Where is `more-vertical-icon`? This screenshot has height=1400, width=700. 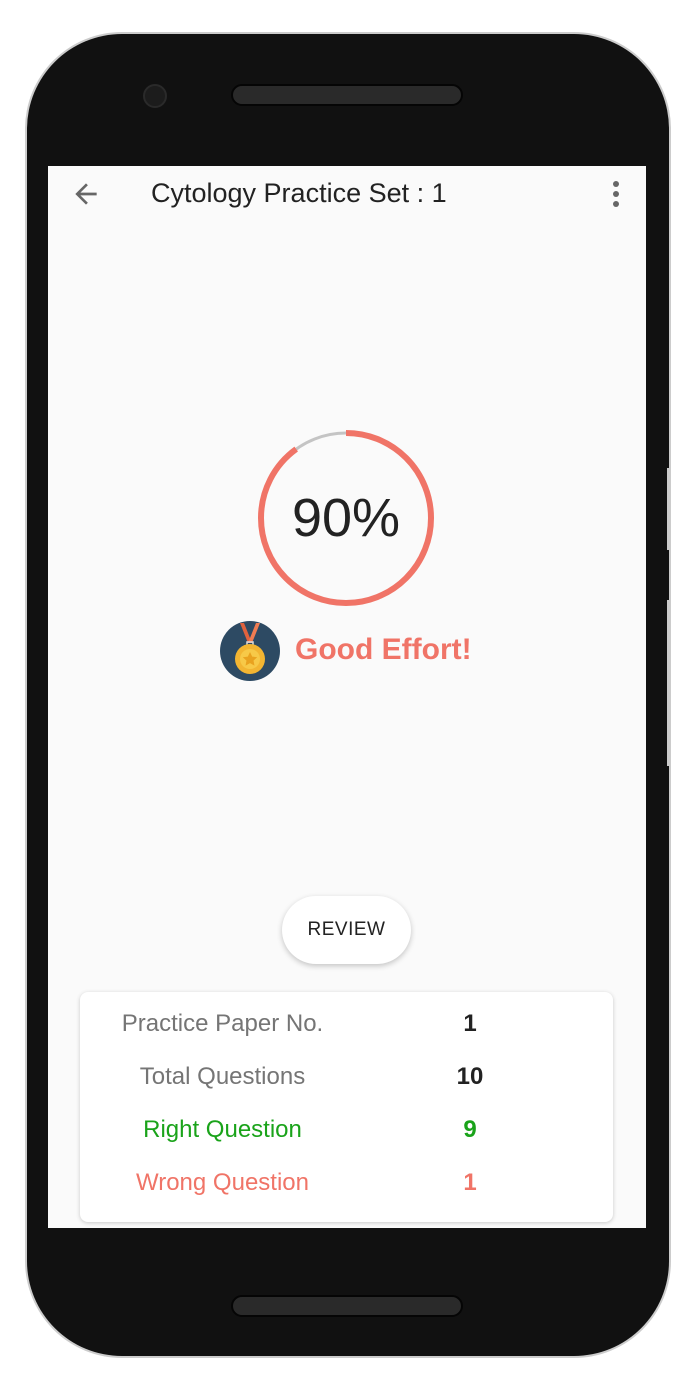 more-vertical-icon is located at coordinates (616, 194).